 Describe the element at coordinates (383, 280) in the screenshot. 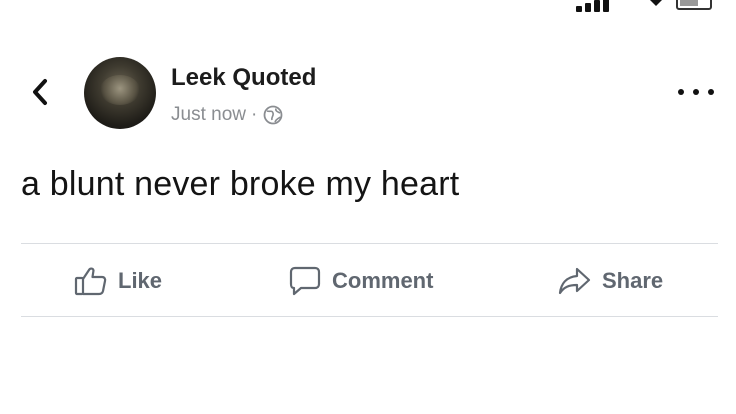

I see `comment-label: Comment` at that location.